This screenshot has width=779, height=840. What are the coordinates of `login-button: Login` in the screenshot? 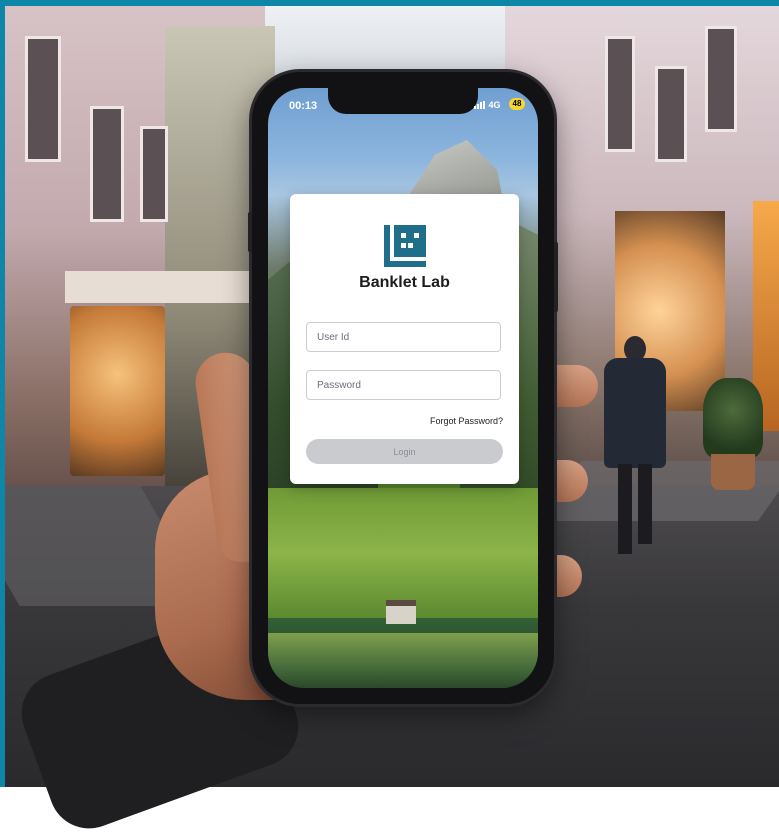 It's located at (404, 451).